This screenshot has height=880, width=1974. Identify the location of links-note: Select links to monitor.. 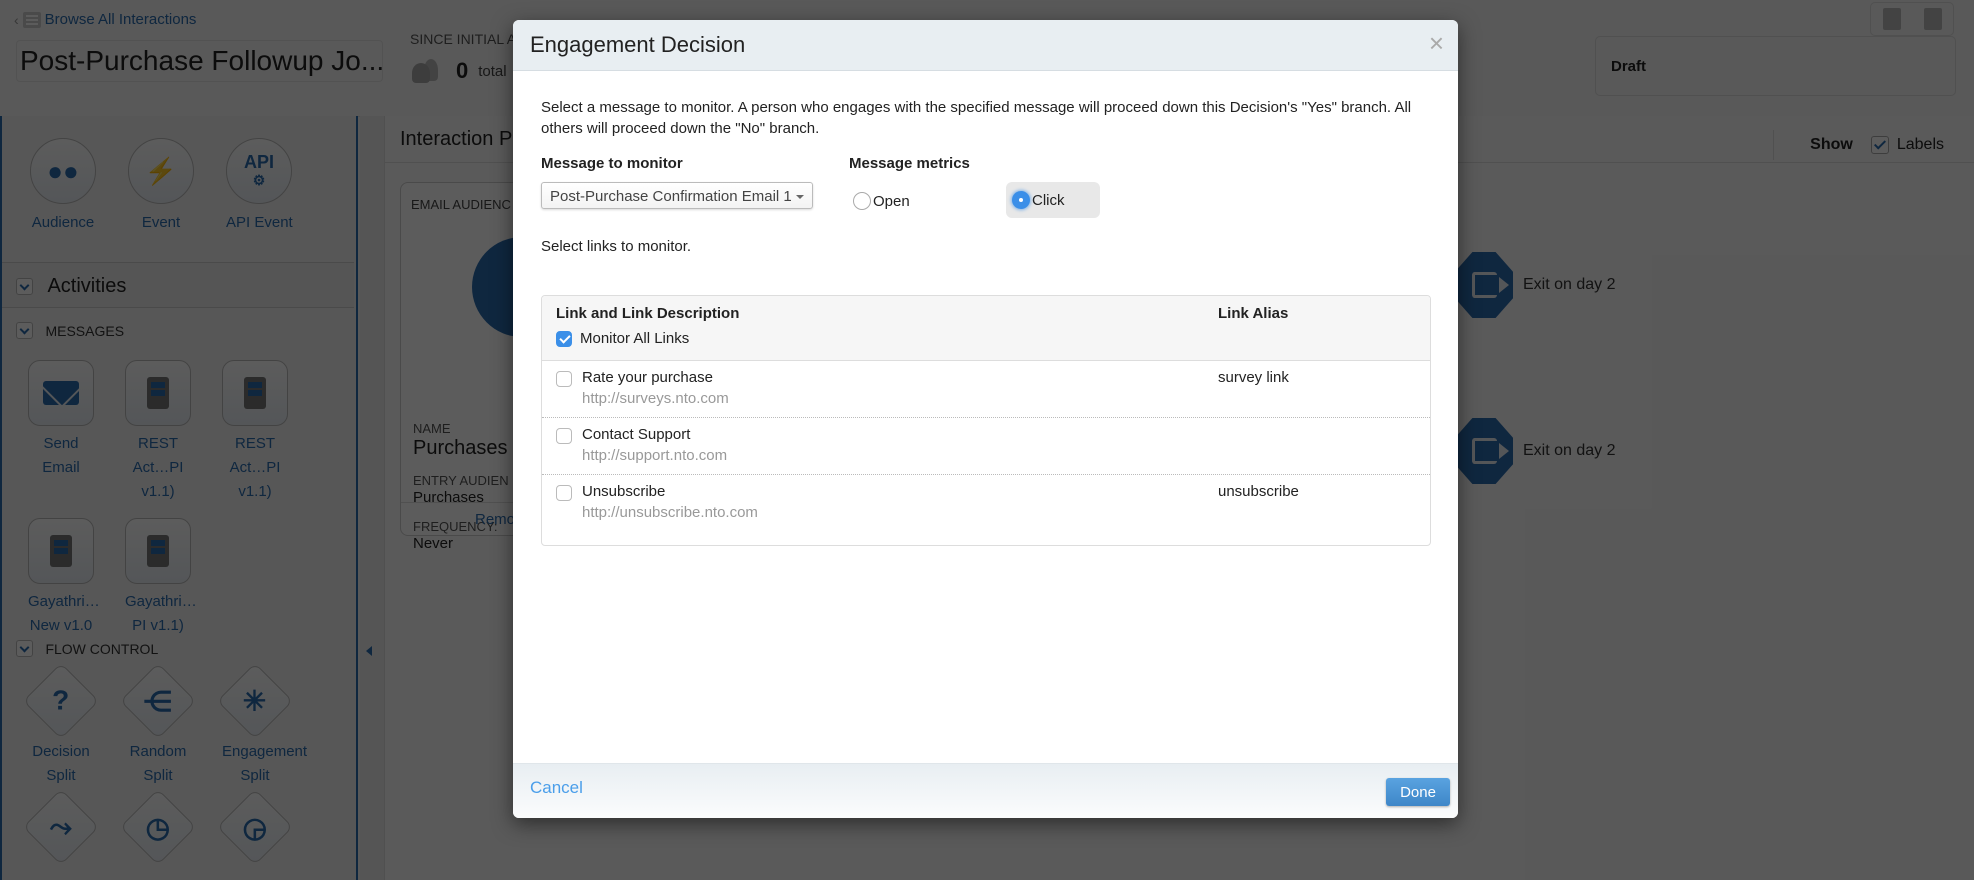
(616, 246).